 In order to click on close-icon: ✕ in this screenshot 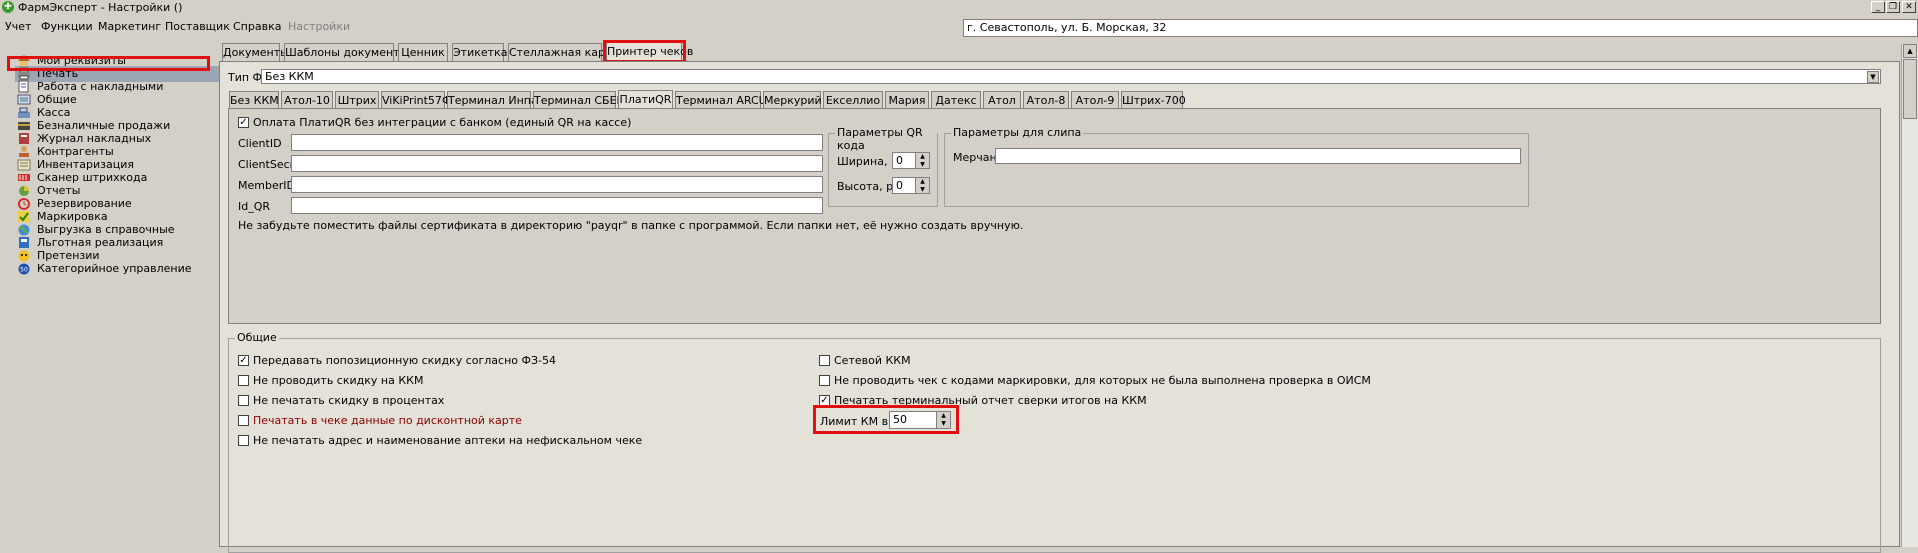, I will do `click(1909, 7)`.